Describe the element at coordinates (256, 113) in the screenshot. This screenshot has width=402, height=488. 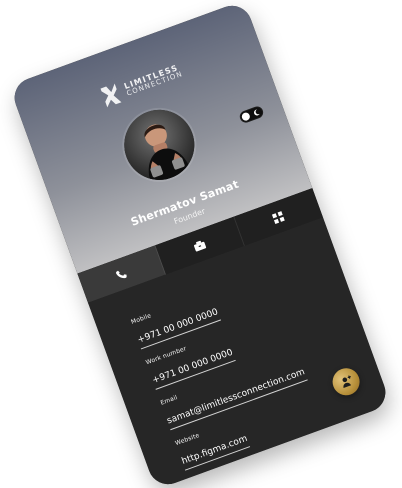
I see `moon-icon` at that location.